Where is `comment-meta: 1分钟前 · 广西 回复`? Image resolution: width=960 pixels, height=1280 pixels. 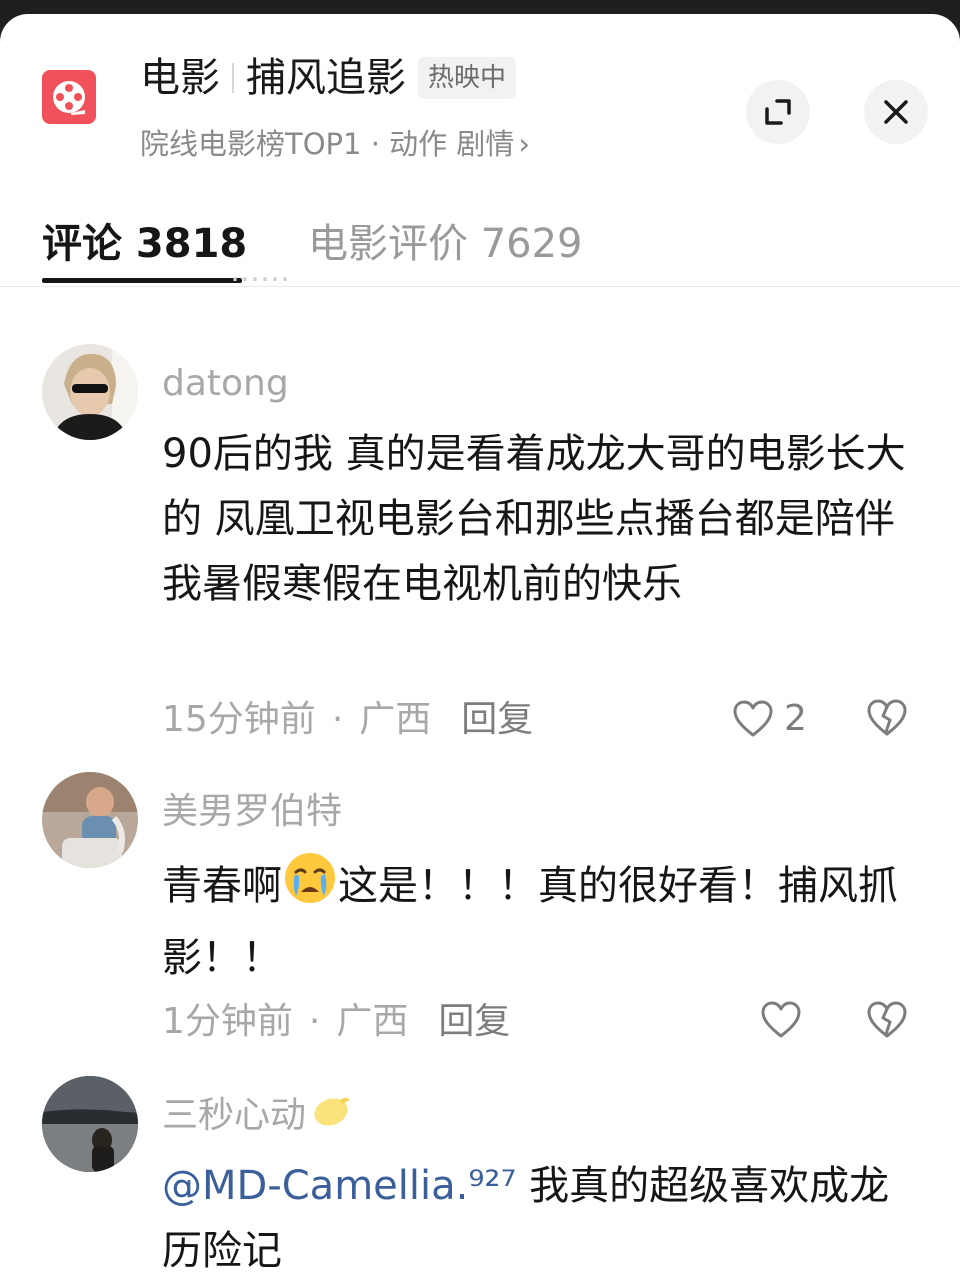
comment-meta: 1分钟前 · 广西 回复 is located at coordinates (336, 1021).